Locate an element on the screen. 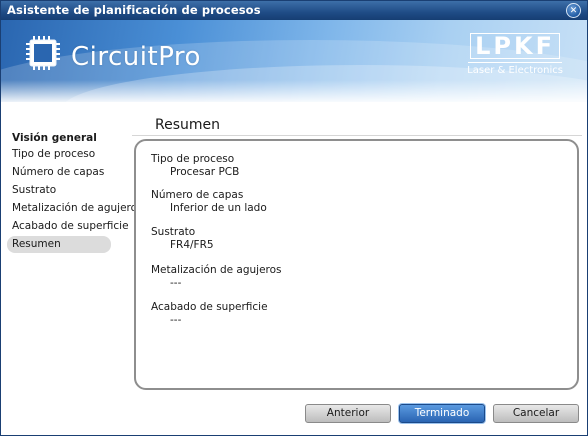 This screenshot has width=588, height=436. sidebar-item-metalizacion: Metalización de agujeros is located at coordinates (75, 208).